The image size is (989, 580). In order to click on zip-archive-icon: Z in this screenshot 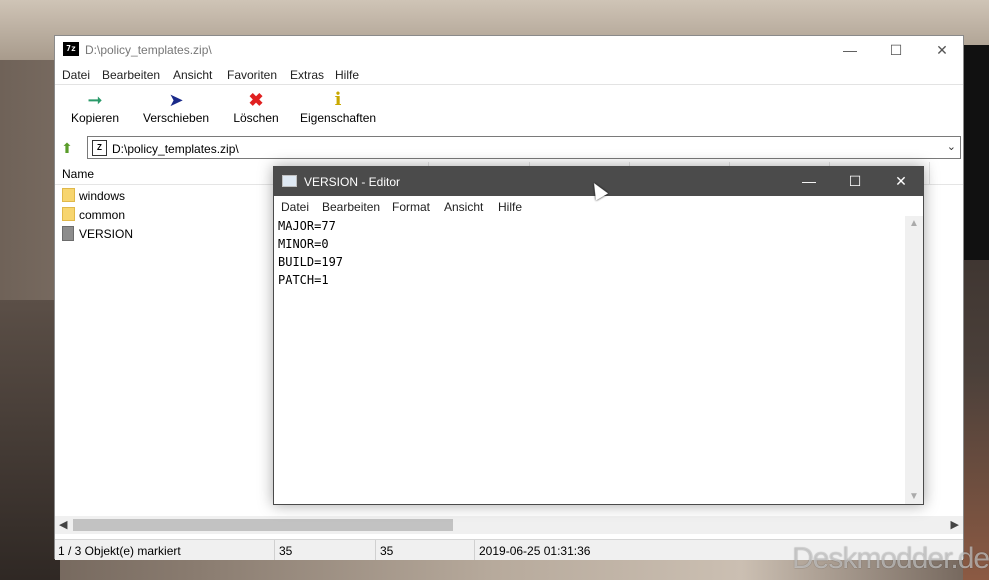, I will do `click(99, 148)`.